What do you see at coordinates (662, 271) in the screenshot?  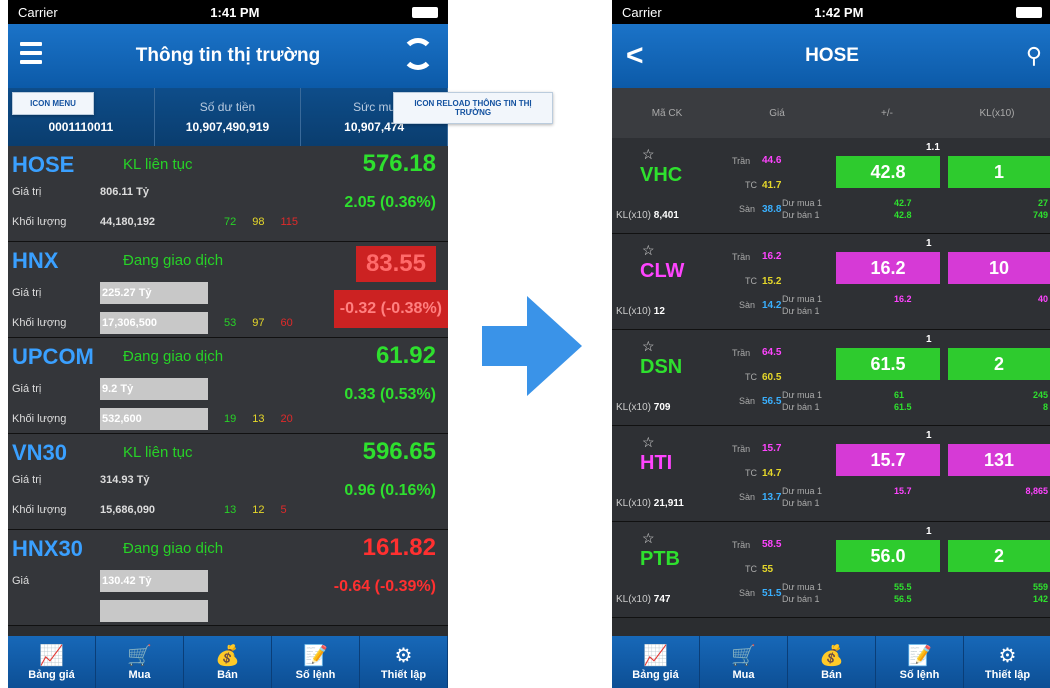 I see `stock-symbol: CLW` at bounding box center [662, 271].